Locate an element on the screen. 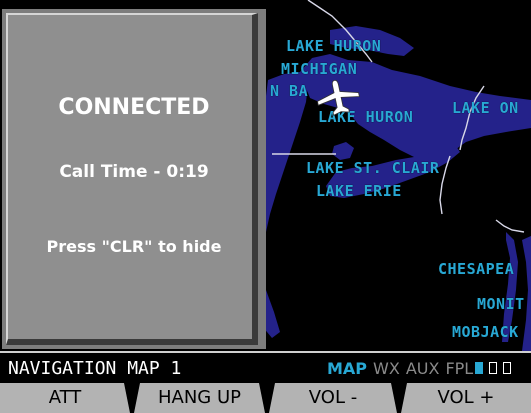 The width and height of the screenshot is (531, 413). map-label-chesapeake: CHESAPEA is located at coordinates (476, 269).